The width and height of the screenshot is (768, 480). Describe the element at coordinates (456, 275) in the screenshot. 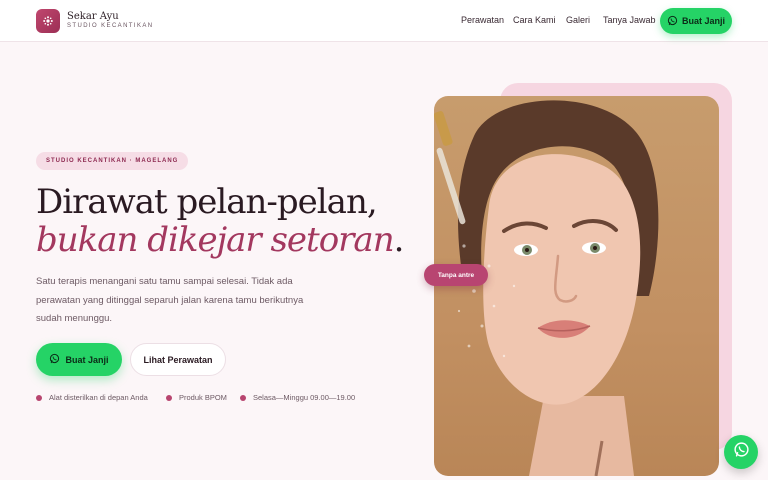

I see `no-queue-pill: Tanpa antre` at that location.